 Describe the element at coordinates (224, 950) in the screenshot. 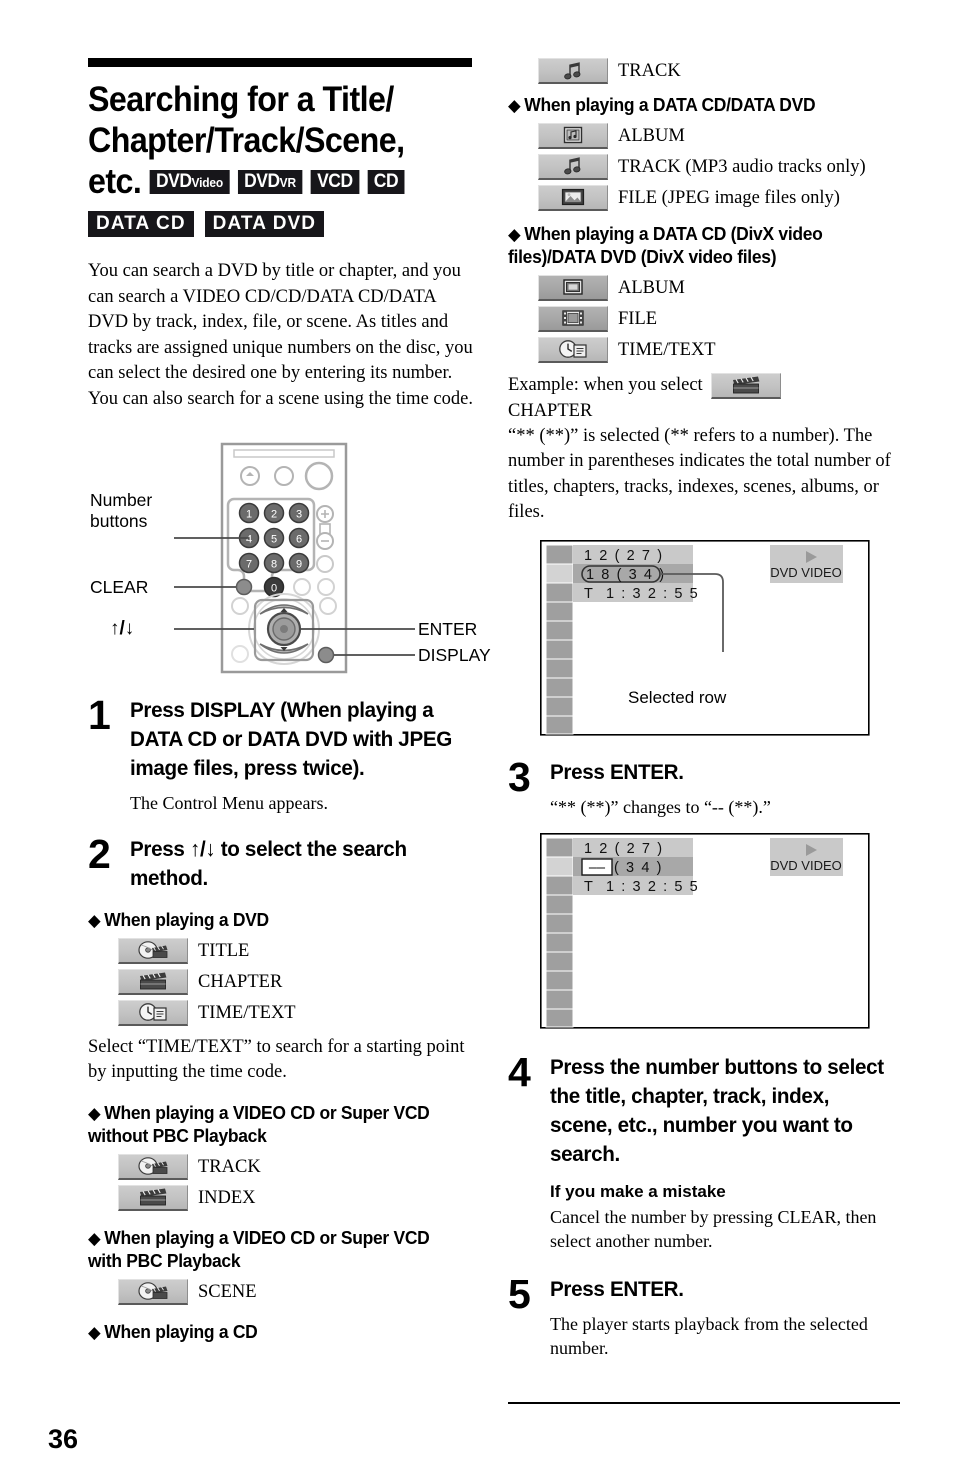

I see `icon-label-title: TITLE` at that location.